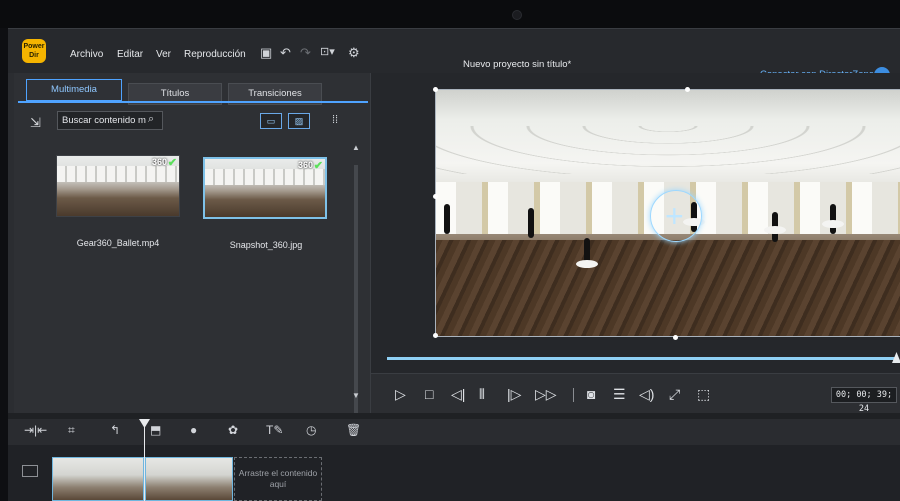  Describe the element at coordinates (674, 394) in the screenshot. I see `fullscreen-icon: ⤢` at that location.